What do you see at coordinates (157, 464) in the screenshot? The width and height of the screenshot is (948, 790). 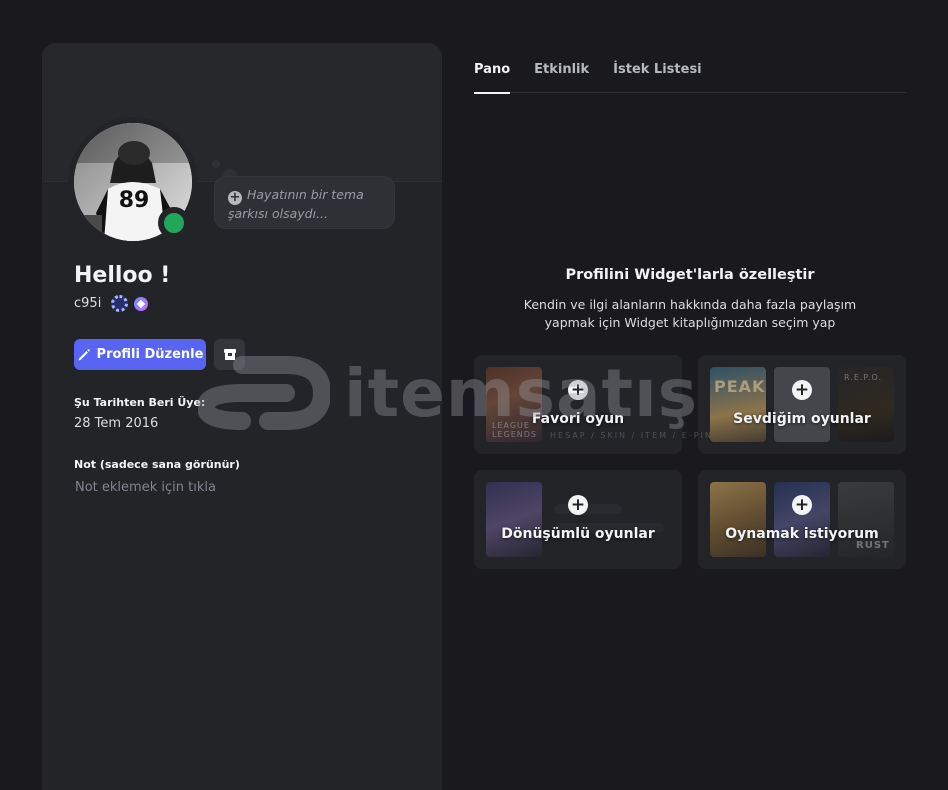 I see `note-label: Not (sadece sana görünür)` at bounding box center [157, 464].